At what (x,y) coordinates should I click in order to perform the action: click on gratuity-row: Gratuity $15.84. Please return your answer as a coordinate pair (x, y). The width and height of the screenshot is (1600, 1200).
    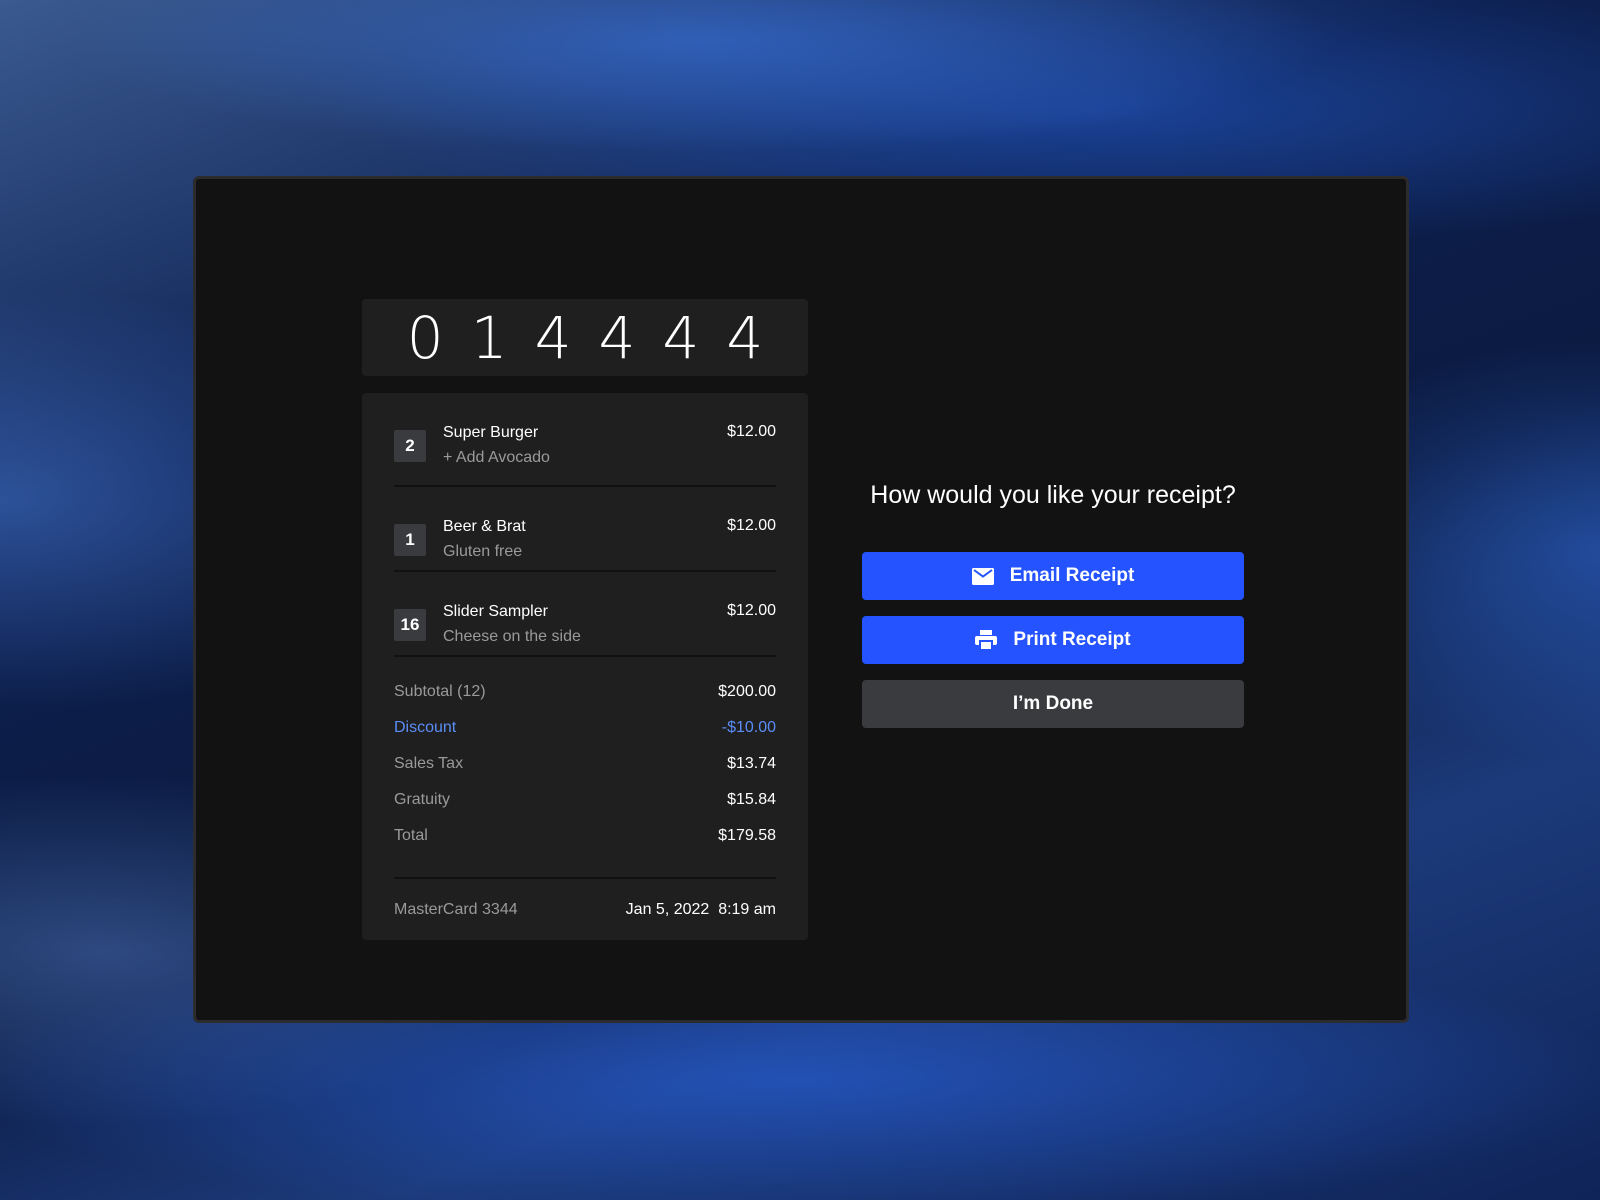
    Looking at the image, I should click on (585, 809).